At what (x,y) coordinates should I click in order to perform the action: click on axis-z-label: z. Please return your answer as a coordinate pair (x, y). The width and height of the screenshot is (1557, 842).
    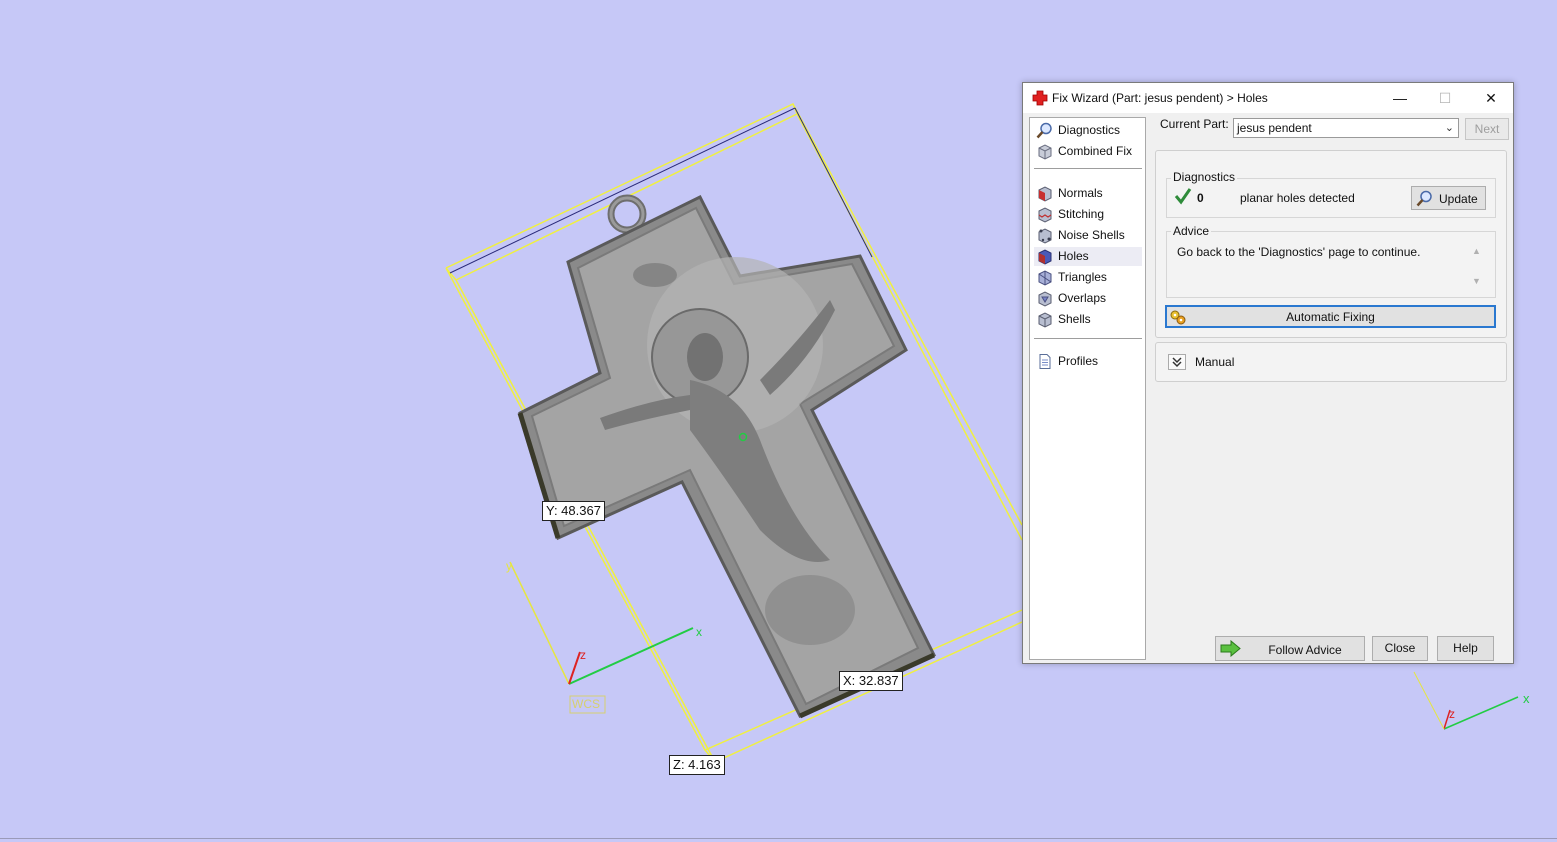
    Looking at the image, I should click on (583, 655).